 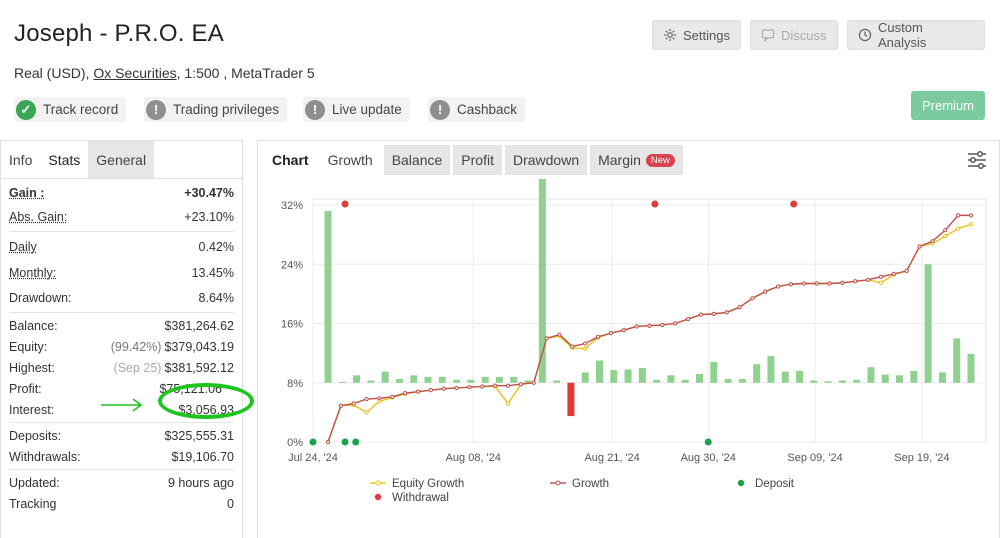 I want to click on account-leverage: , 1:500 , MetaTrader 5, so click(x=245, y=73).